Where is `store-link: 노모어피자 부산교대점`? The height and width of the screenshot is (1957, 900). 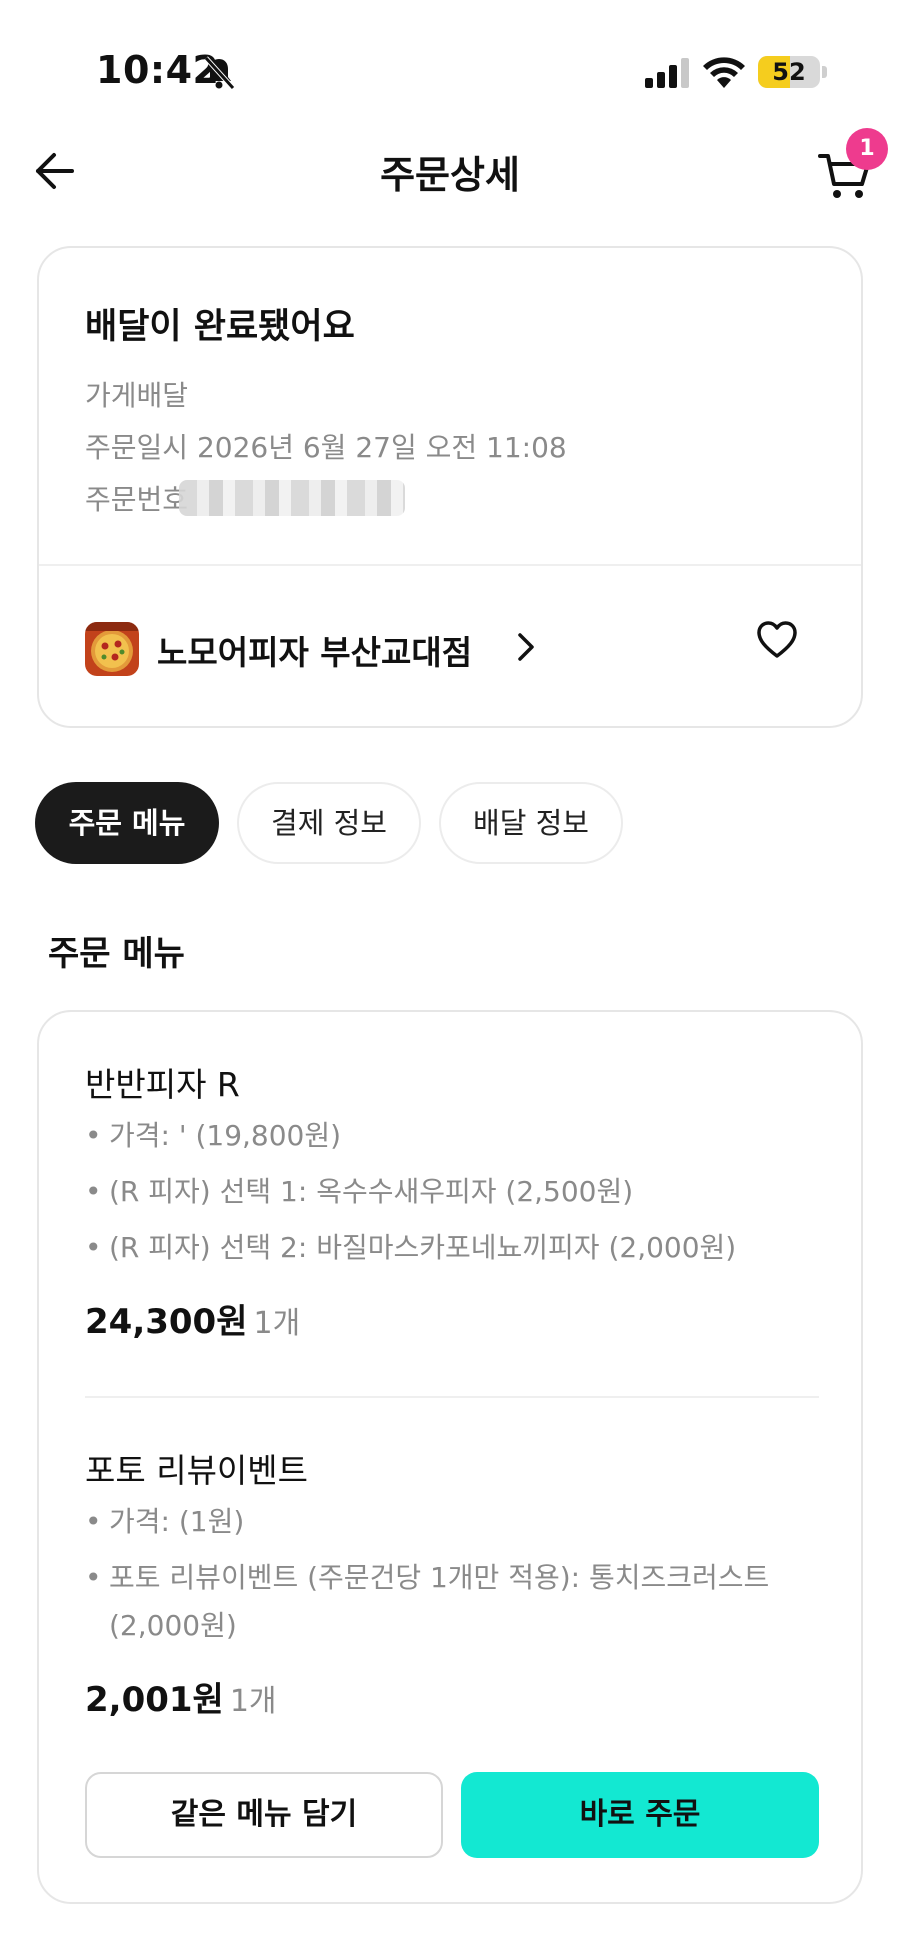 store-link: 노모어피자 부산교대점 is located at coordinates (450, 648).